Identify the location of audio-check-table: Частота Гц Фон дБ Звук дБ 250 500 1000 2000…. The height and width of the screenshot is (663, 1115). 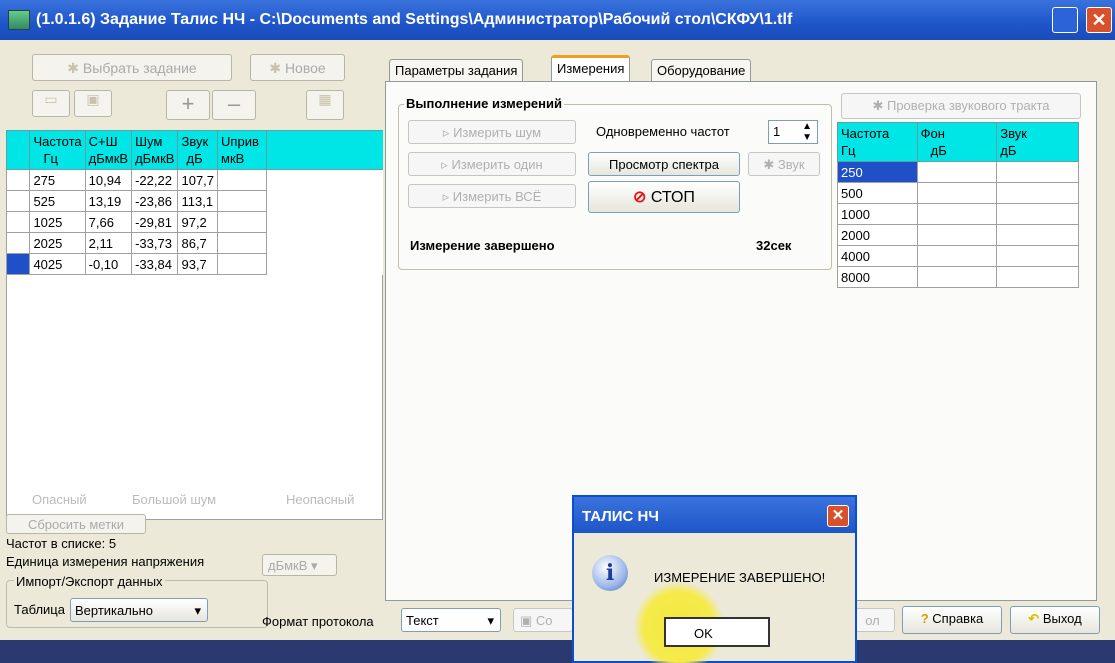
(958, 205).